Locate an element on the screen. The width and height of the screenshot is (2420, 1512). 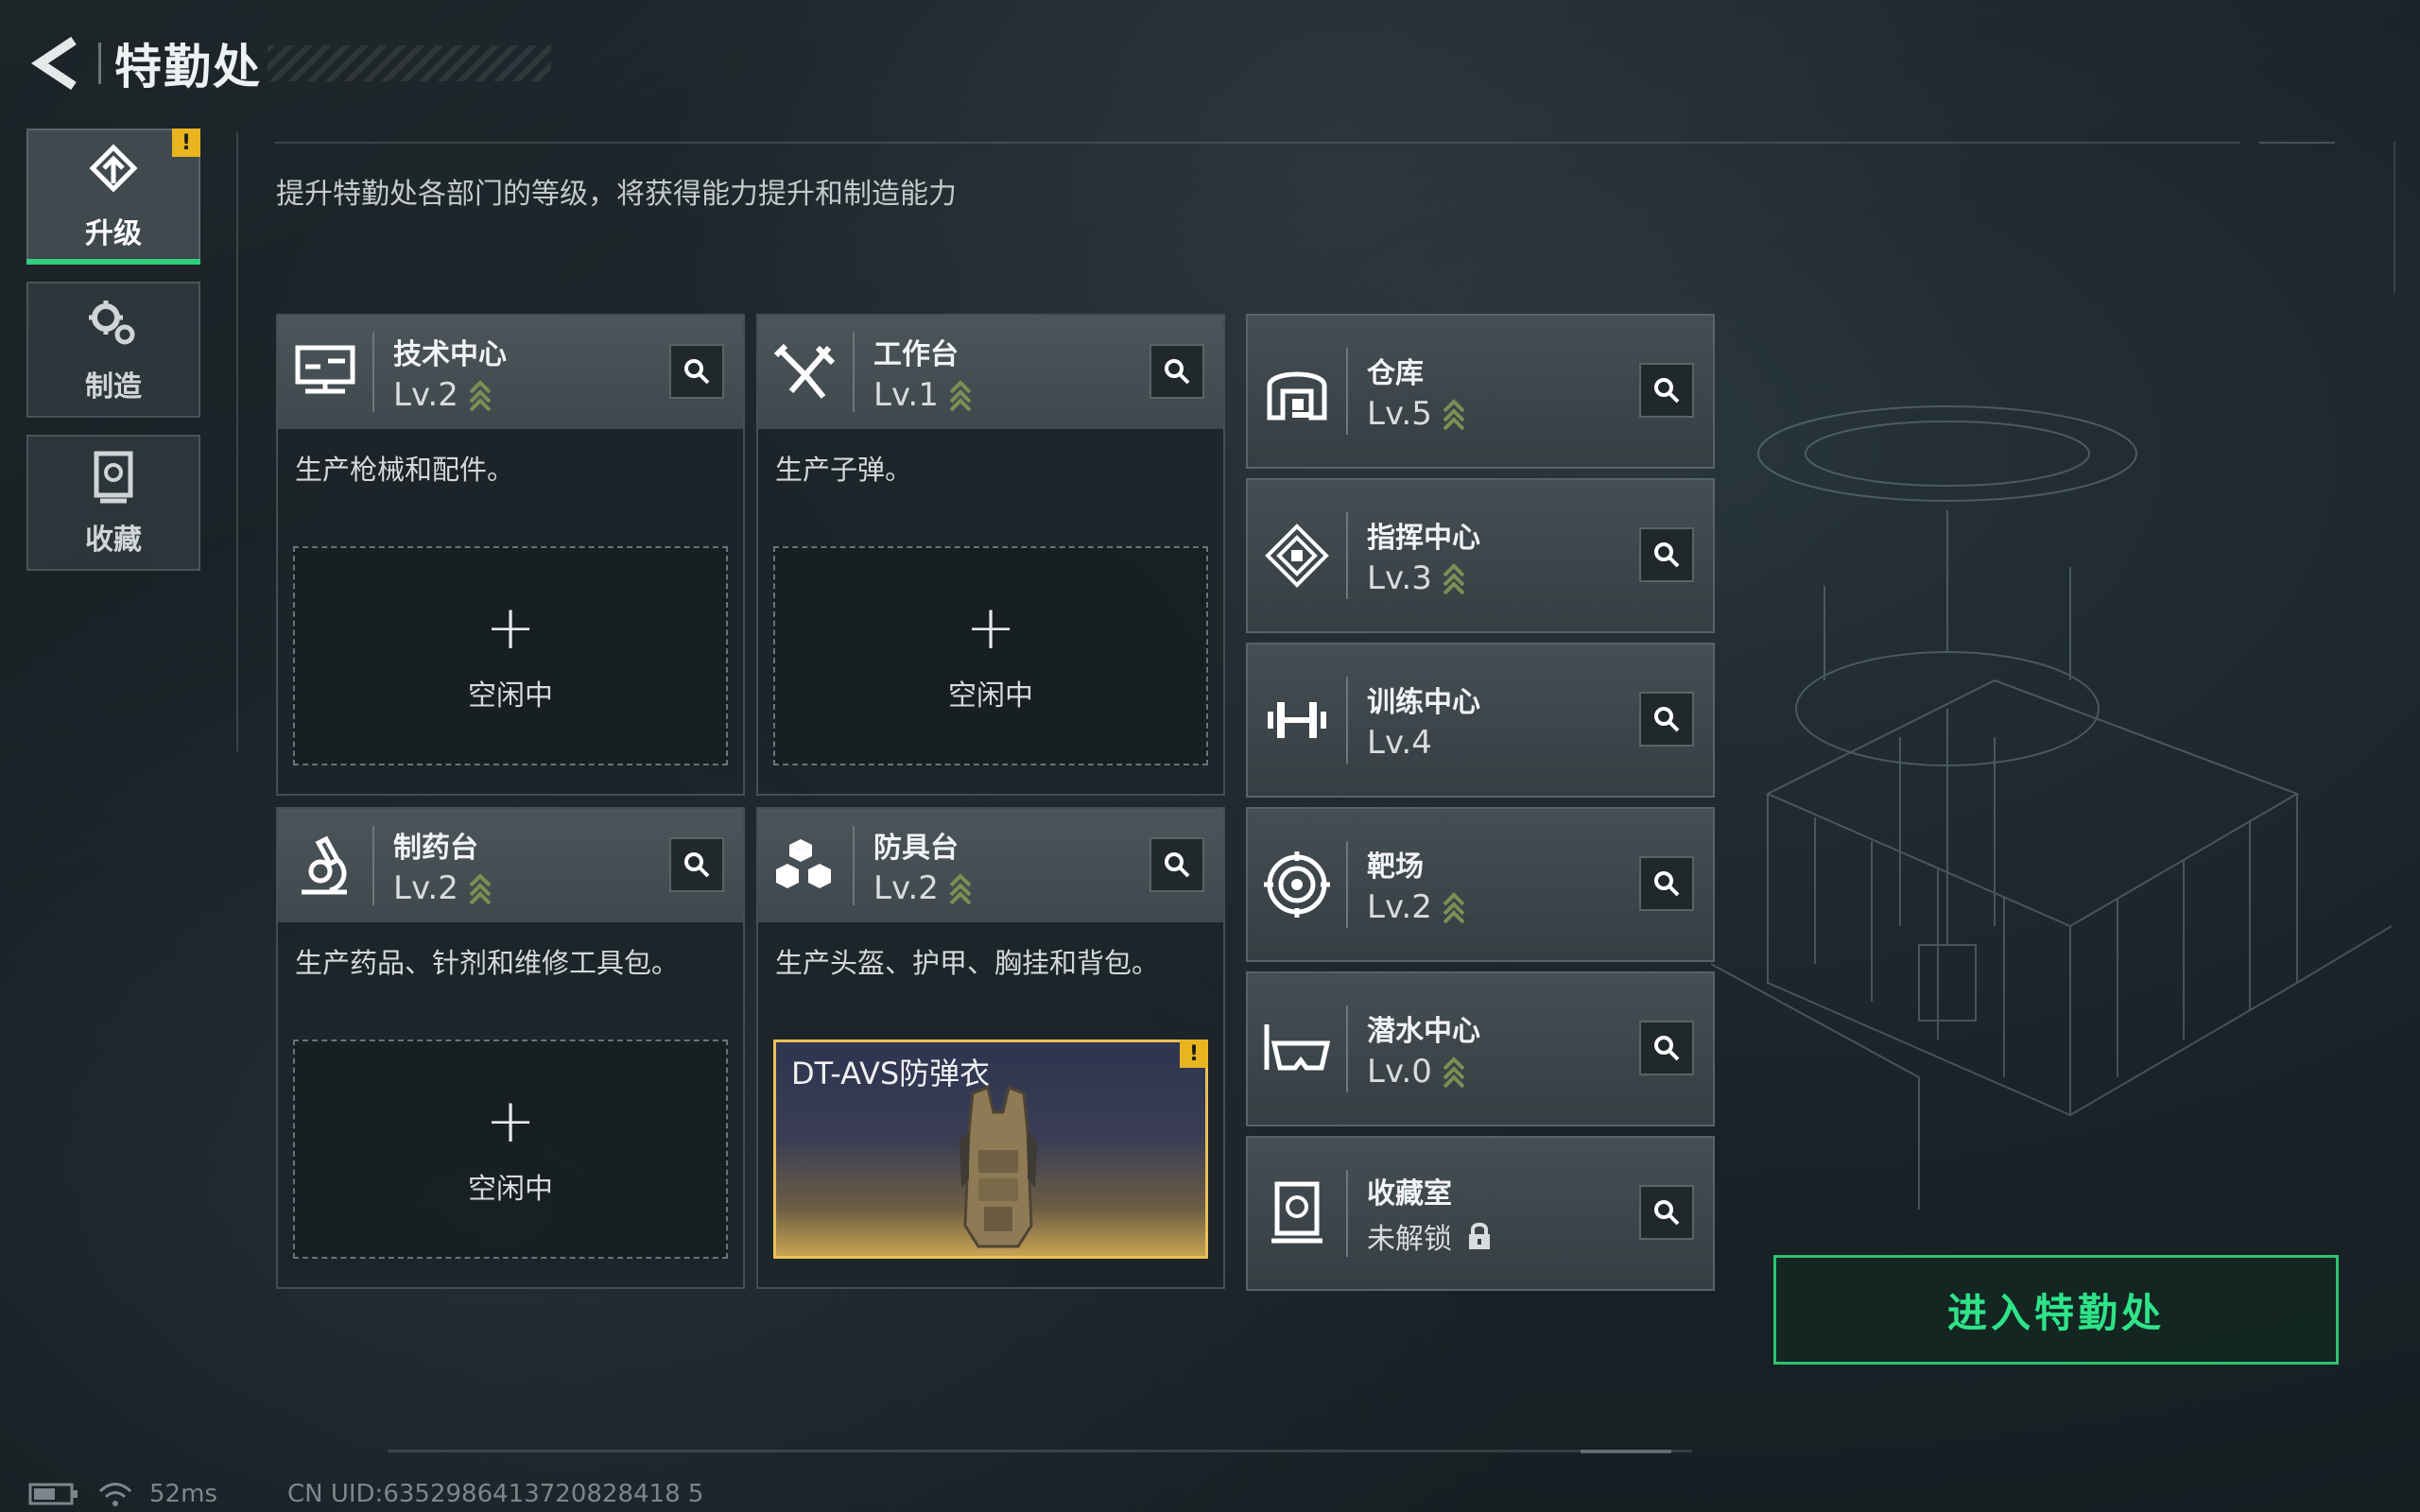
nav-label-collection: 收藏 is located at coordinates (113, 540).